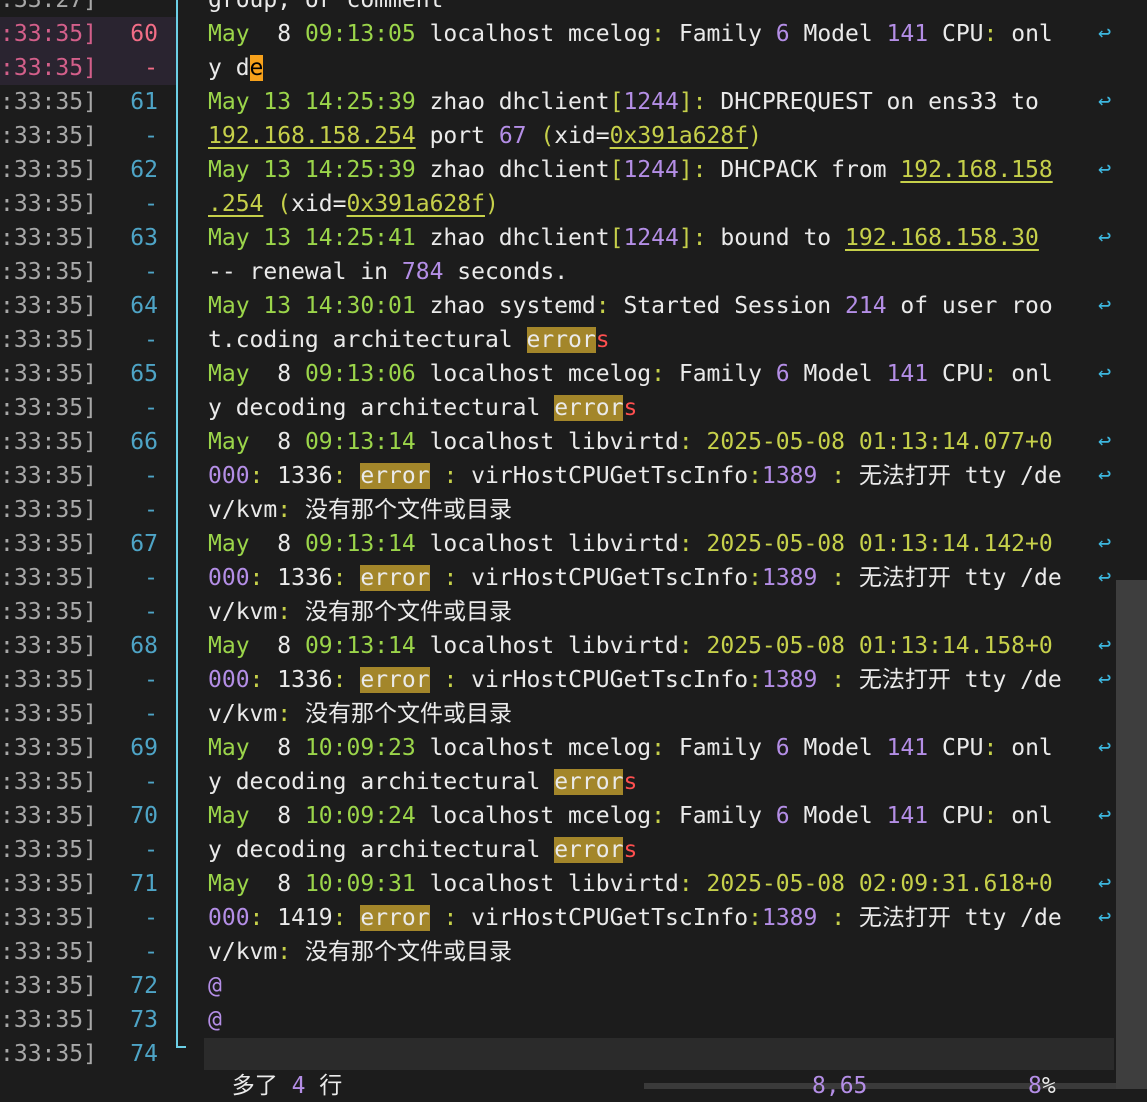 The height and width of the screenshot is (1102, 1147). Describe the element at coordinates (422, 272) in the screenshot. I see `text-token: 784` at that location.